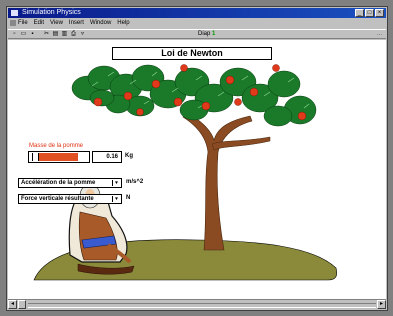 Image resolution: width=393 pixels, height=316 pixels. Describe the element at coordinates (12, 304) in the screenshot. I see `scroll-left-icon: ◂` at that location.